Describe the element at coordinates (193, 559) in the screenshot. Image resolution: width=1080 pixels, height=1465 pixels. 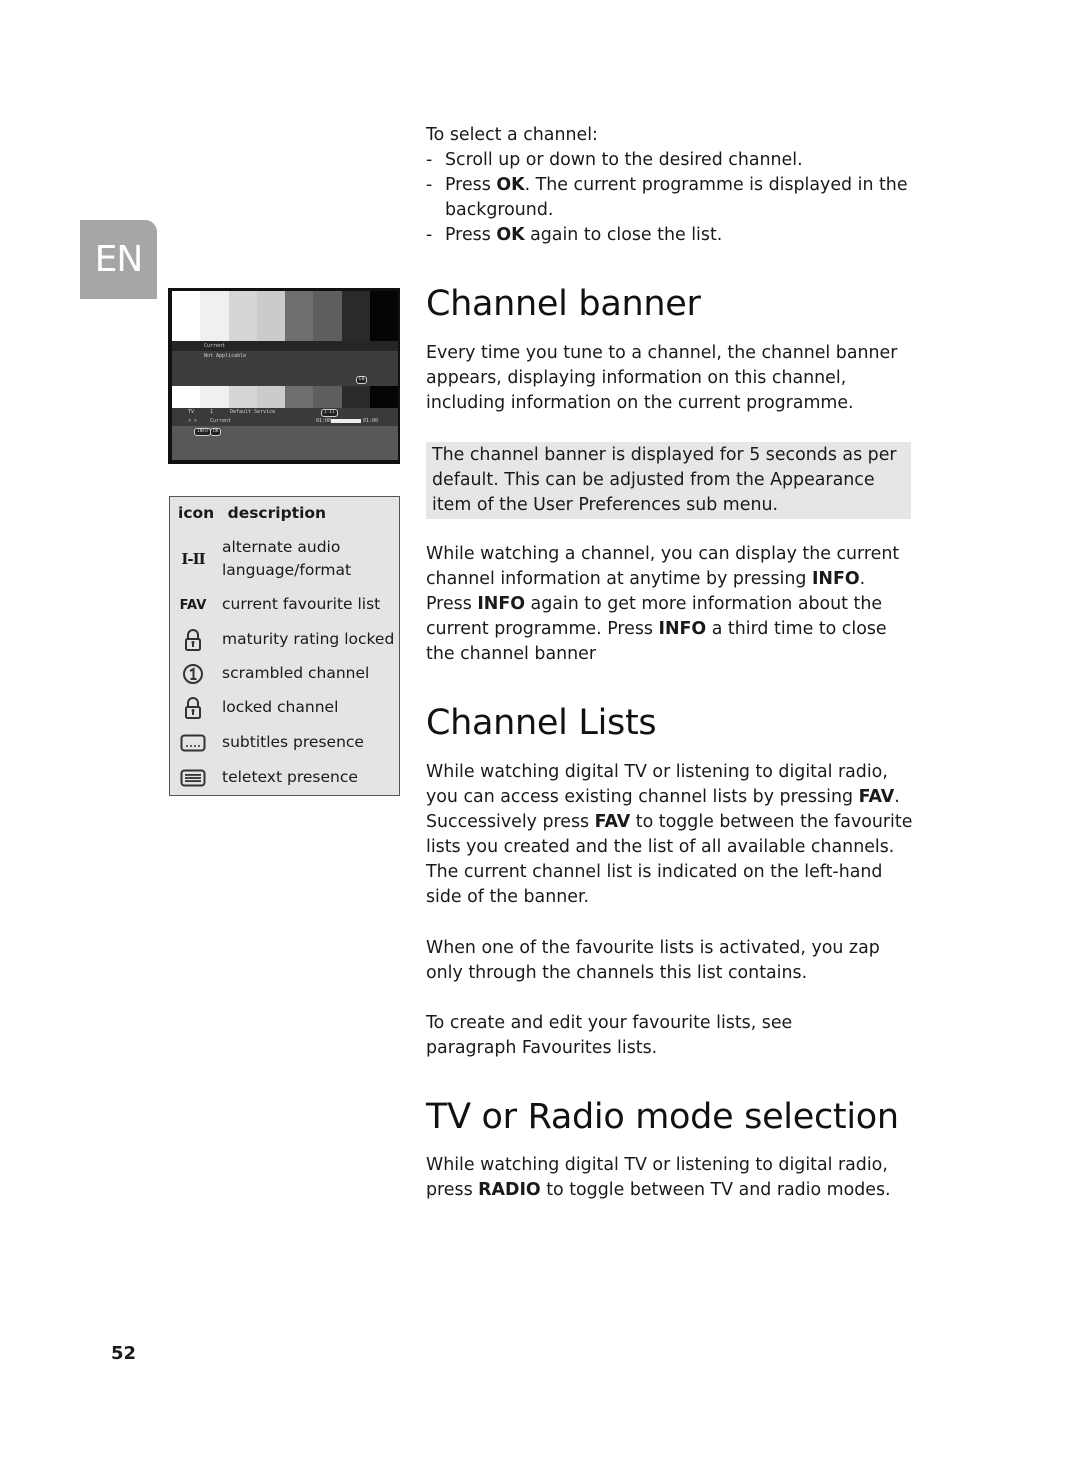
I see `alternate-audio-icon: I-II` at that location.